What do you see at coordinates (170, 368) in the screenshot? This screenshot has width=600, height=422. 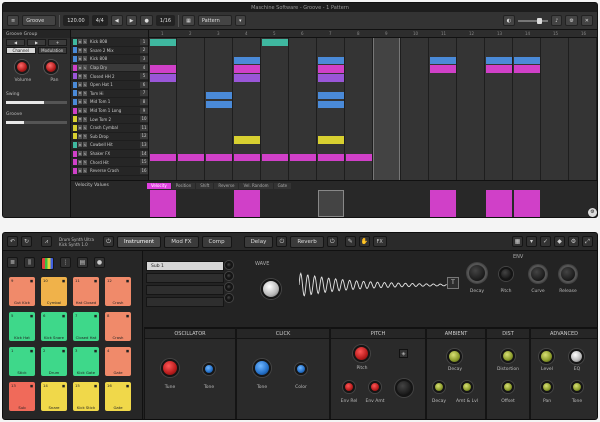 I see `tune-knob` at bounding box center [170, 368].